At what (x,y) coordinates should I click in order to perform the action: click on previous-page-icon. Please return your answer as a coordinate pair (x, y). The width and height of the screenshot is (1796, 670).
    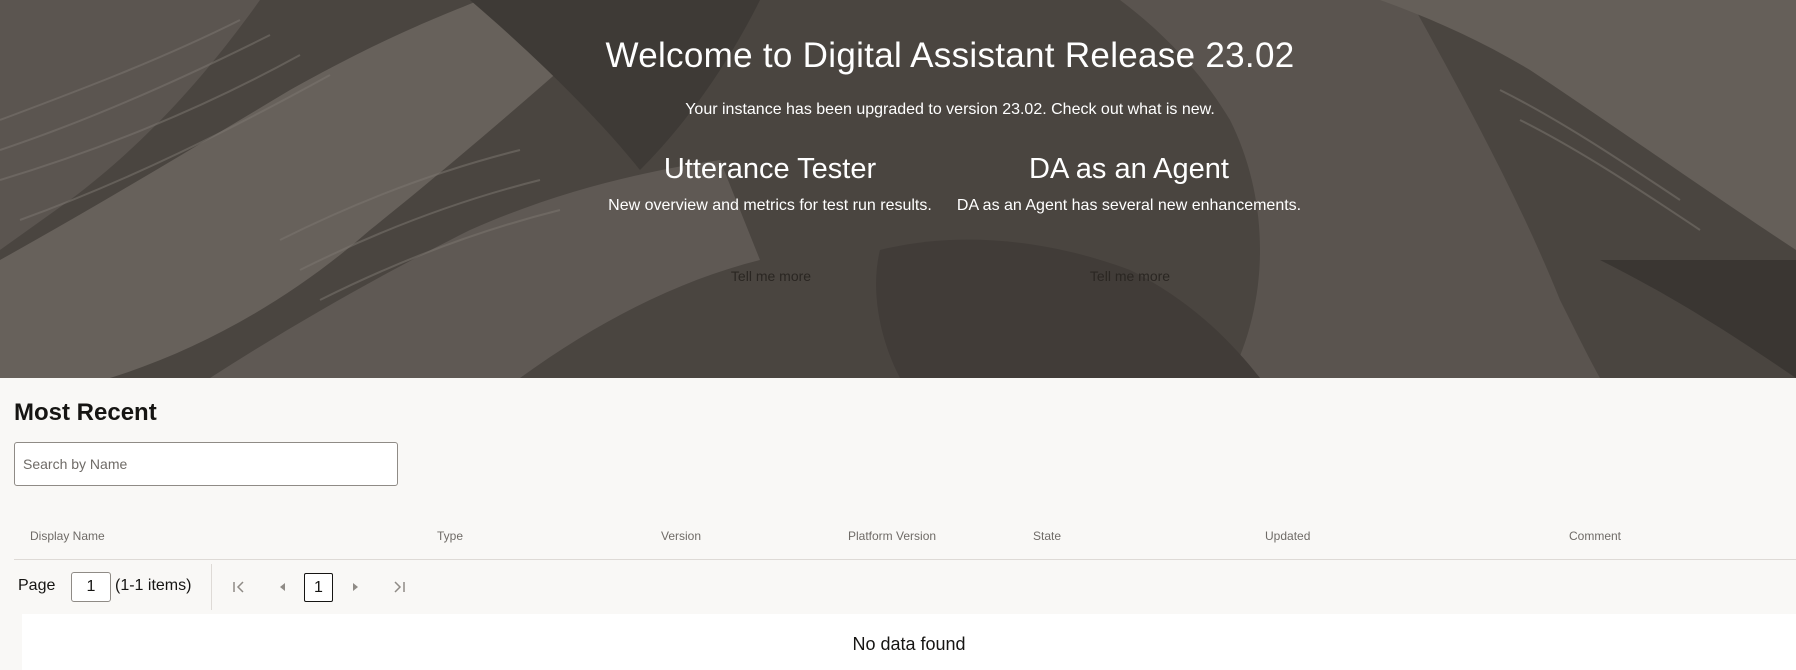
    Looking at the image, I should click on (282, 587).